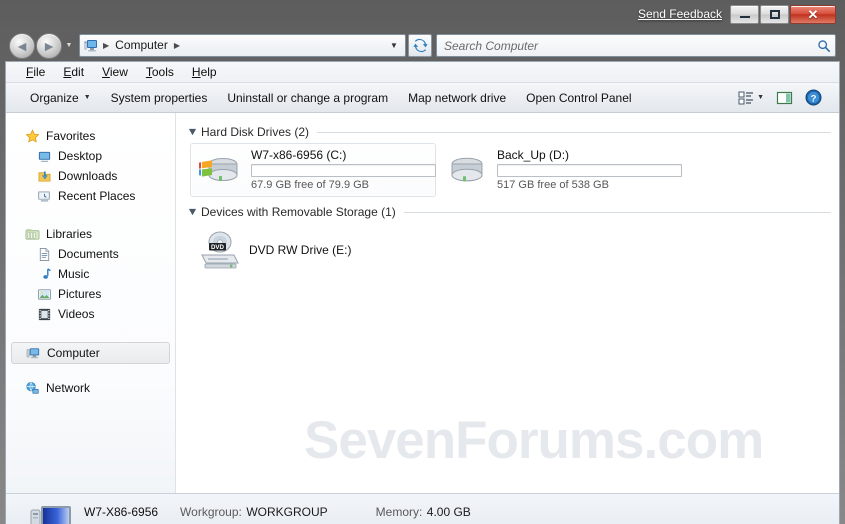 The height and width of the screenshot is (524, 845). Describe the element at coordinates (68, 388) in the screenshot. I see `sidebar-item-label: Network` at that location.